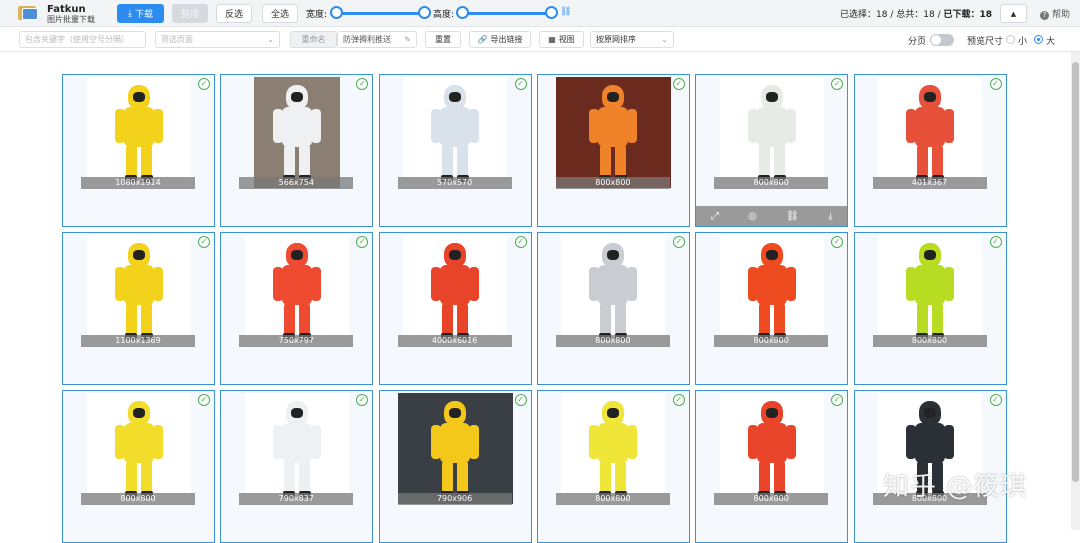 The width and height of the screenshot is (1080, 543). Describe the element at coordinates (565, 12) in the screenshot. I see `link-sliders-icon: ⛓` at that location.